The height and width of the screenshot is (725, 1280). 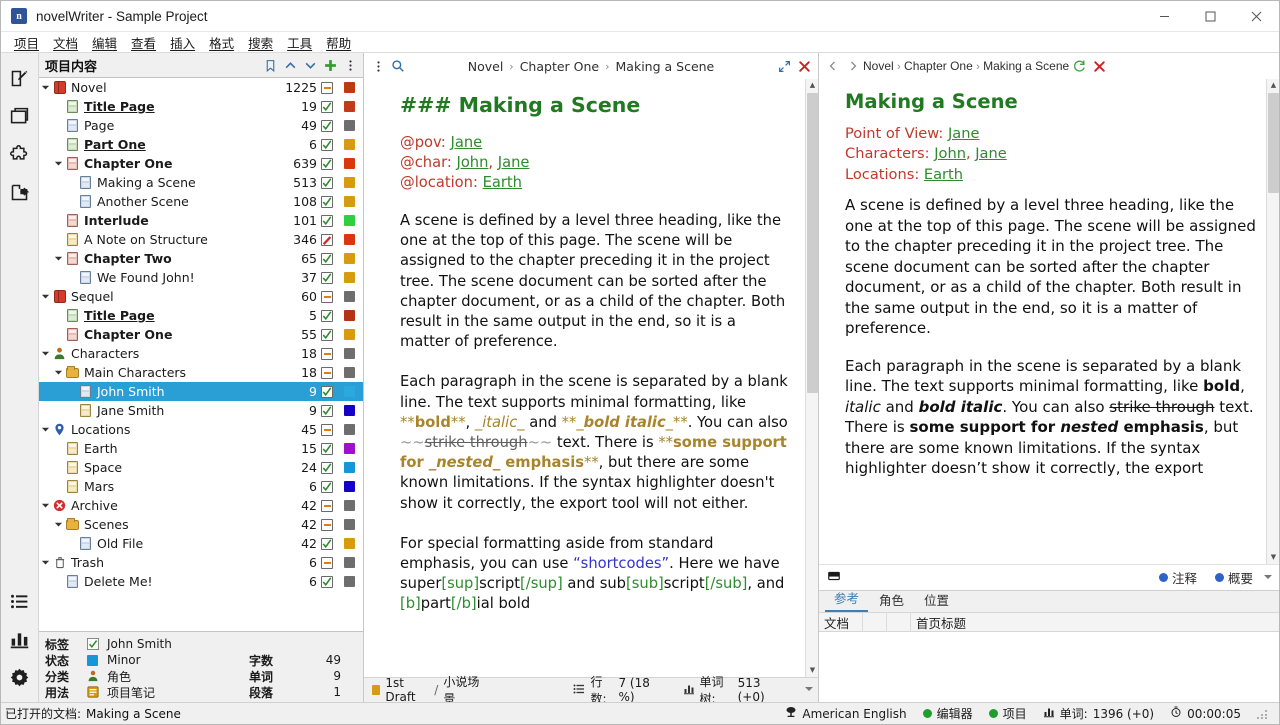 I want to click on menu-view: 查看, so click(x=143, y=42).